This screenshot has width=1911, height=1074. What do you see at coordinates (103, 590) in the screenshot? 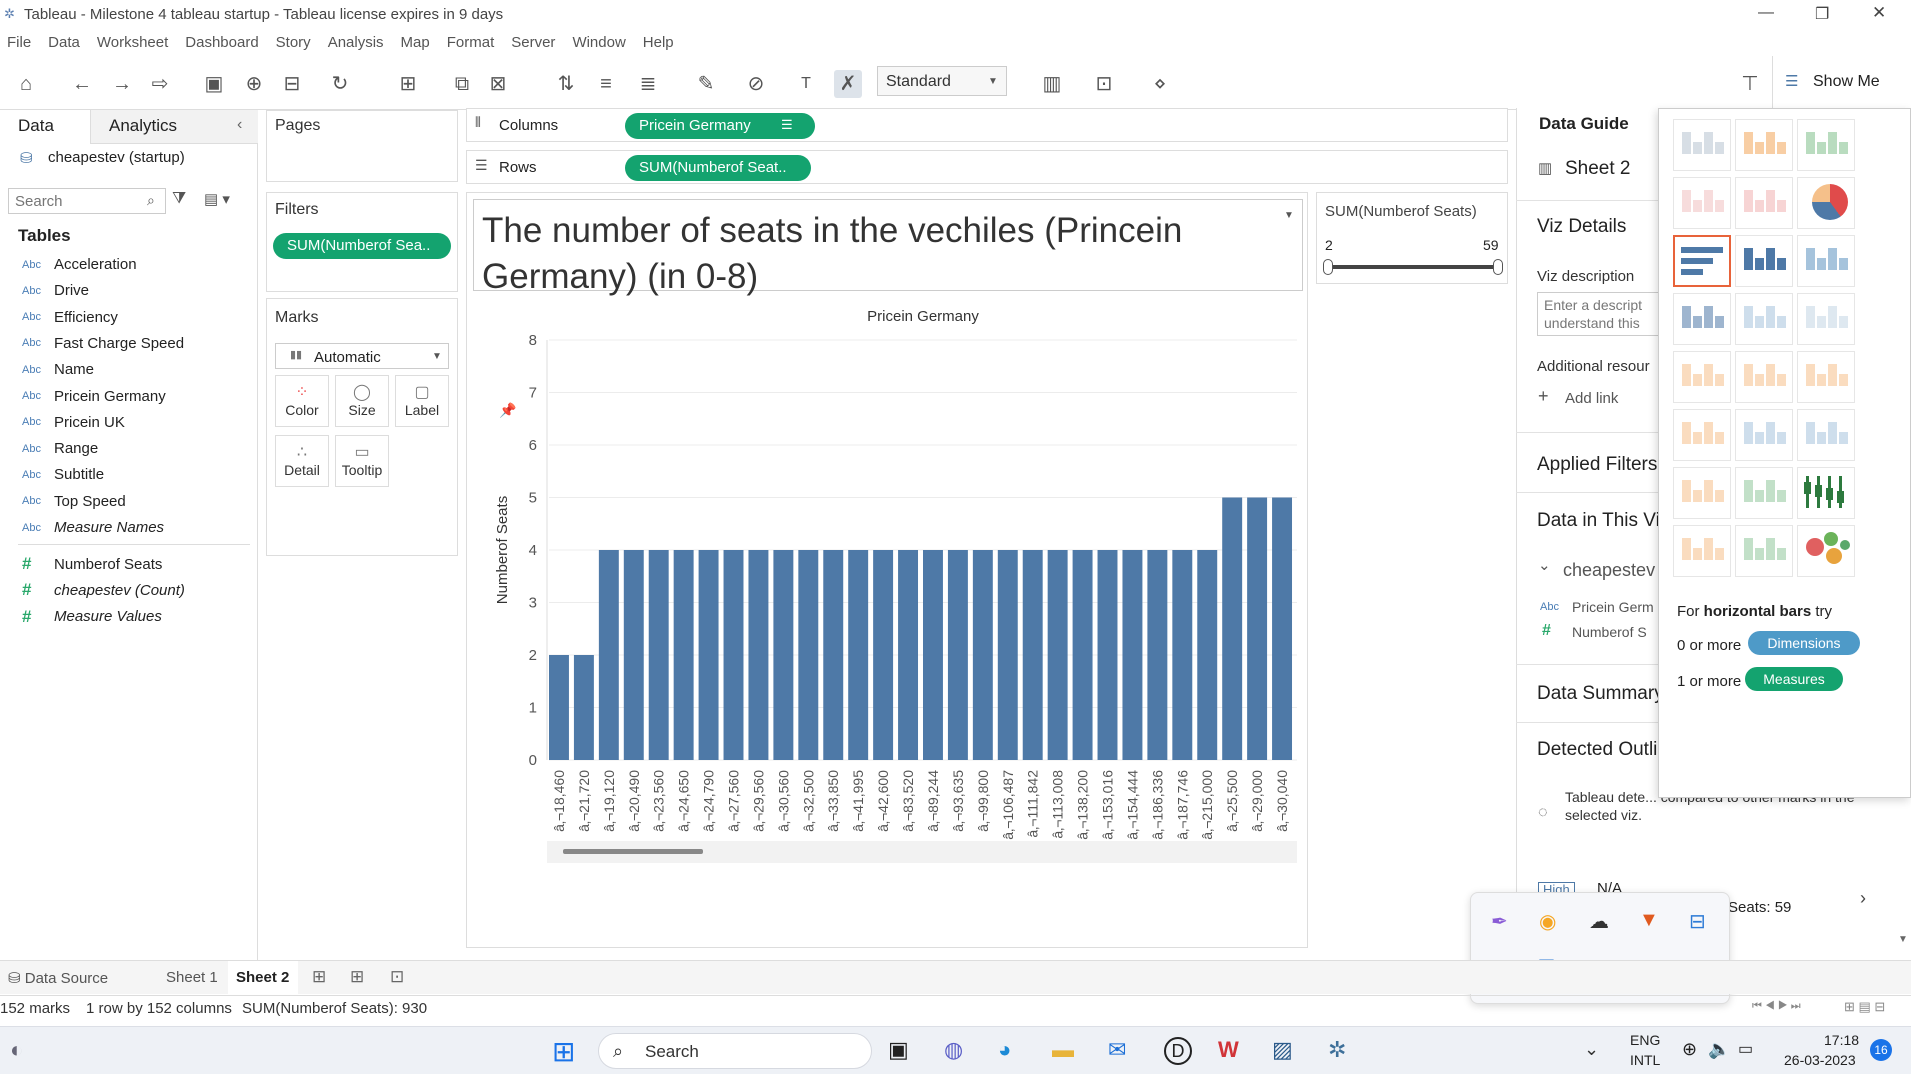
I see `field-item: # cheapestev (Count)` at bounding box center [103, 590].